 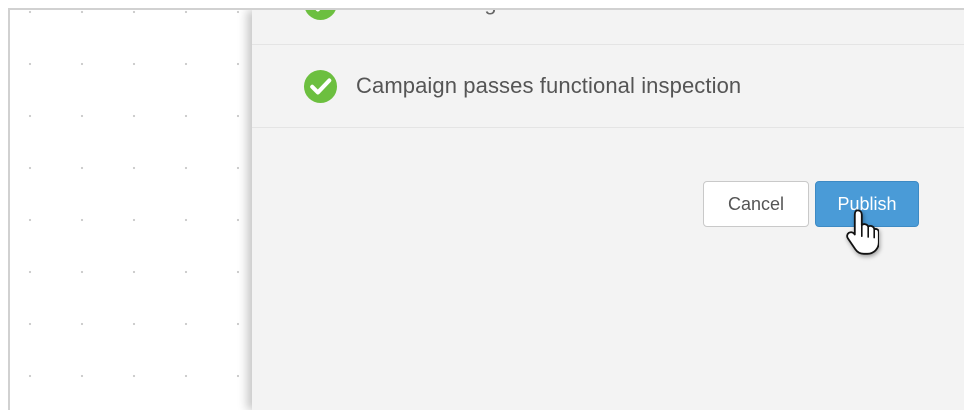 I want to click on validation-row-merge-fields: All email merge fields are valid, so click(x=608, y=27).